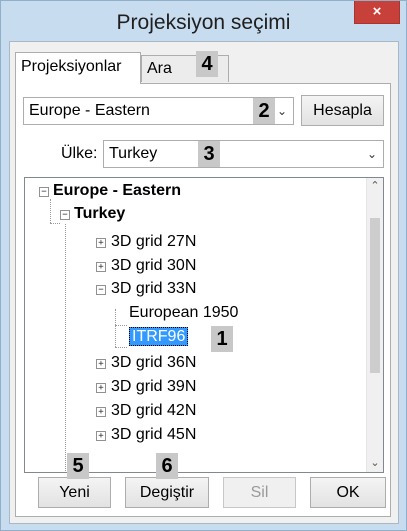 Image resolution: width=407 pixels, height=531 pixels. I want to click on close-icon: ×, so click(377, 11).